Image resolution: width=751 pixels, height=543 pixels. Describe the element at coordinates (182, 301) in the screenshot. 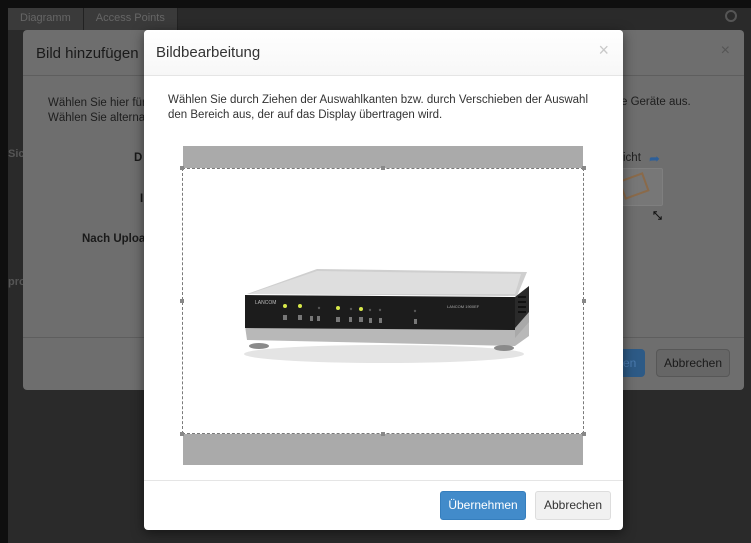

I see `crop-handle-left` at that location.